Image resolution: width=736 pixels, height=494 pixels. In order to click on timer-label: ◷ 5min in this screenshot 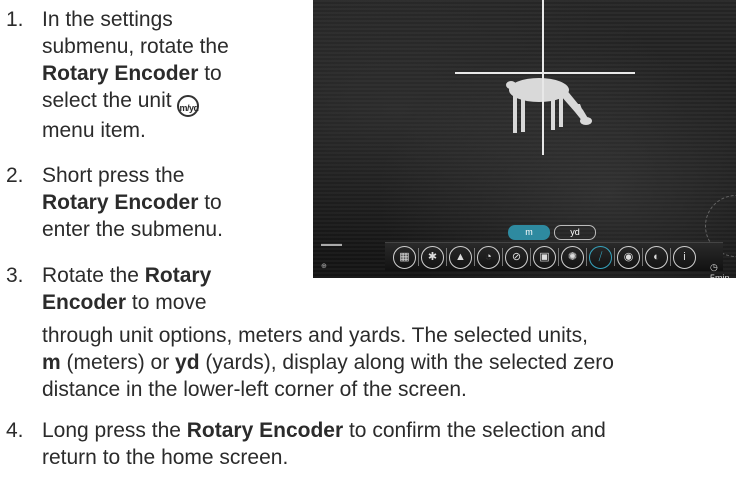, I will do `click(723, 270)`.